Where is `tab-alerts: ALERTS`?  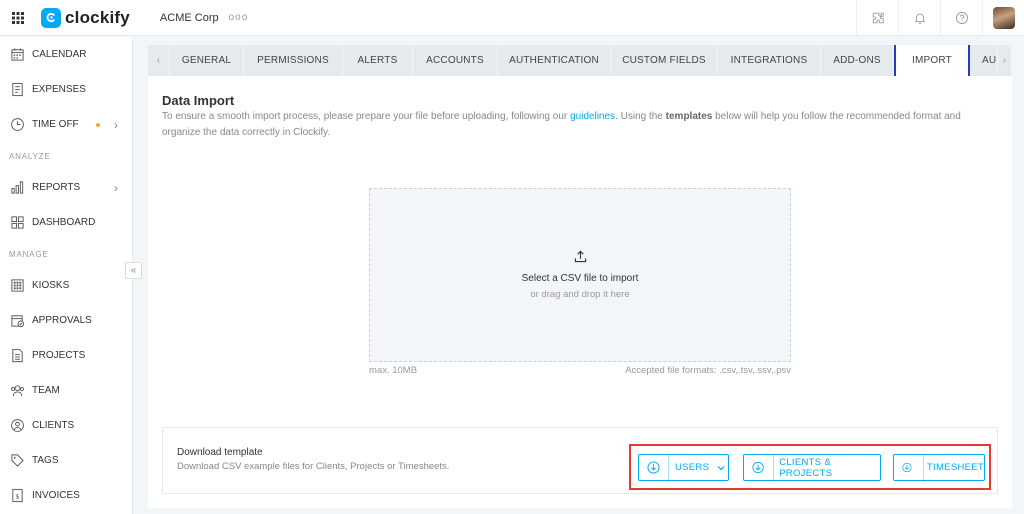
tab-alerts: ALERTS is located at coordinates (378, 60).